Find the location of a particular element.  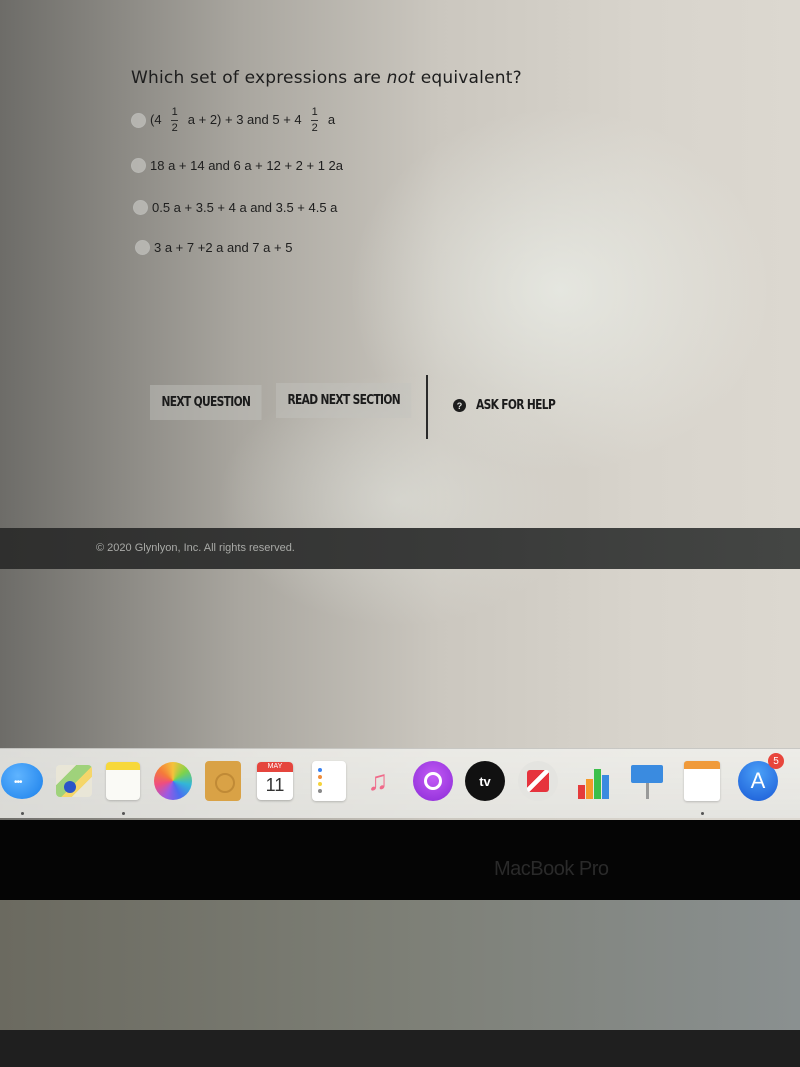

podcasts-icon is located at coordinates (433, 781).